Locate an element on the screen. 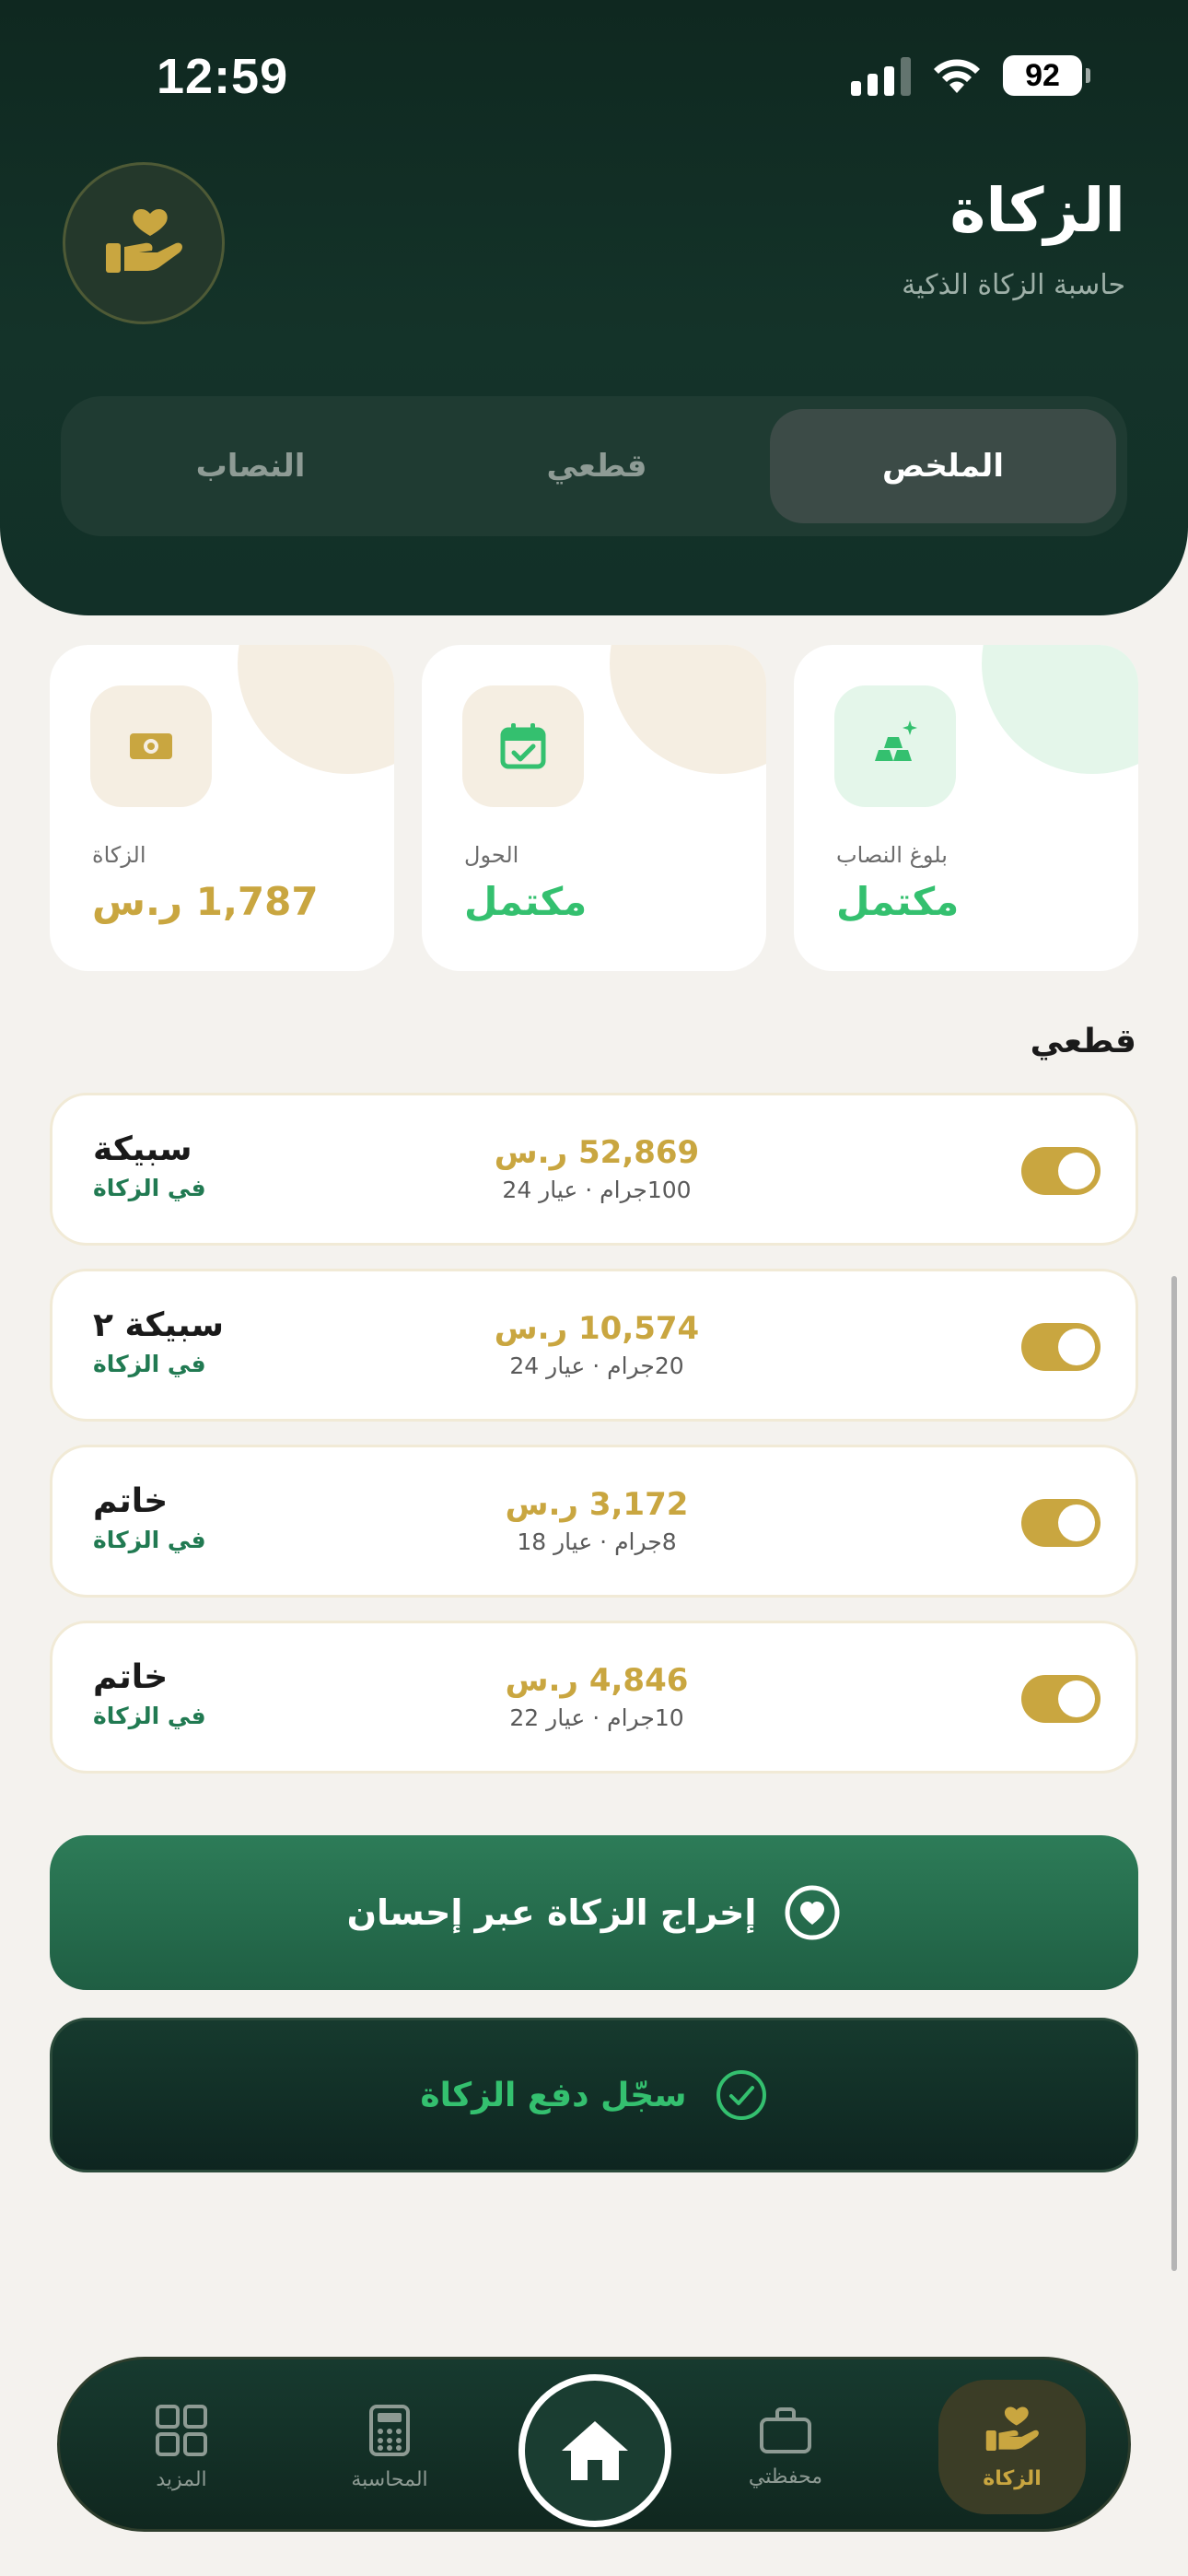 Image resolution: width=1188 pixels, height=2576 pixels. bottom-tab-bar: المزيد المحاسبة محفظتي الزكاة is located at coordinates (594, 2444).